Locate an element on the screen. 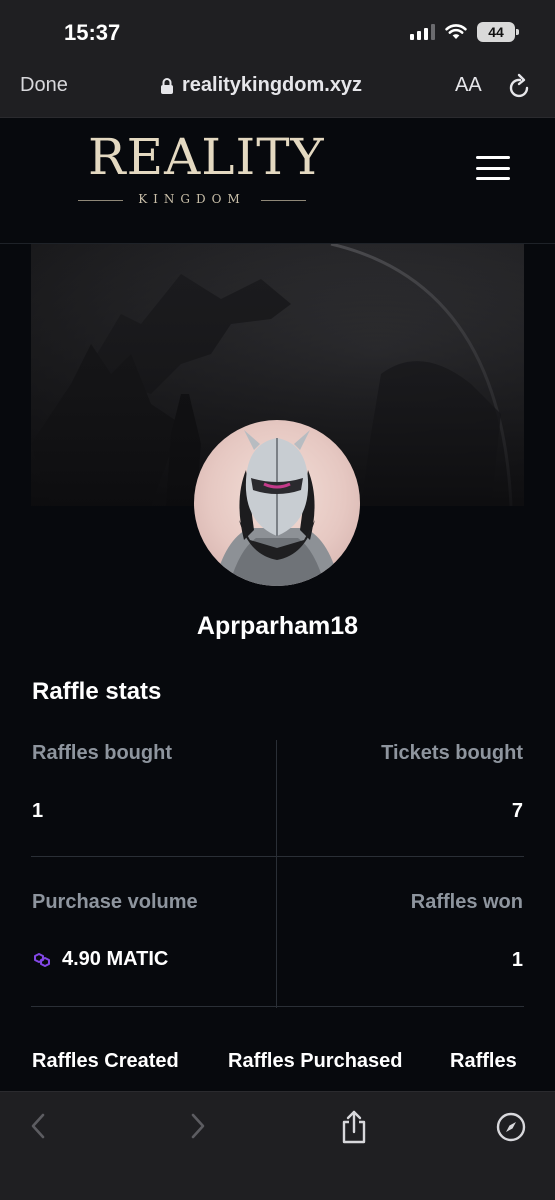  text-size-button: AA is located at coordinates (468, 85).